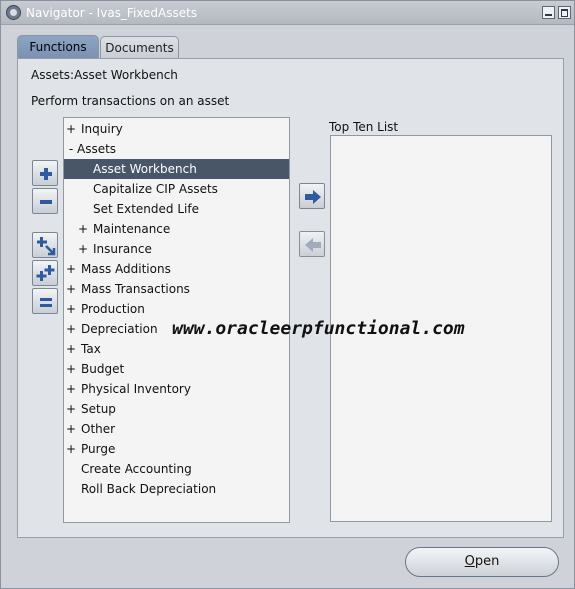 The width and height of the screenshot is (575, 589). I want to click on top-ten-label: Top Ten List, so click(364, 127).